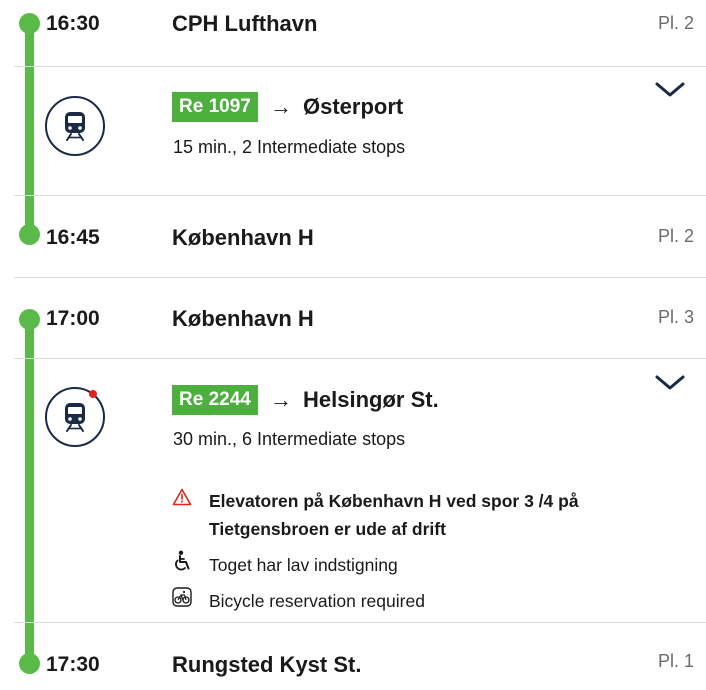  I want to click on platform-label: Pl. 3, so click(675, 317).